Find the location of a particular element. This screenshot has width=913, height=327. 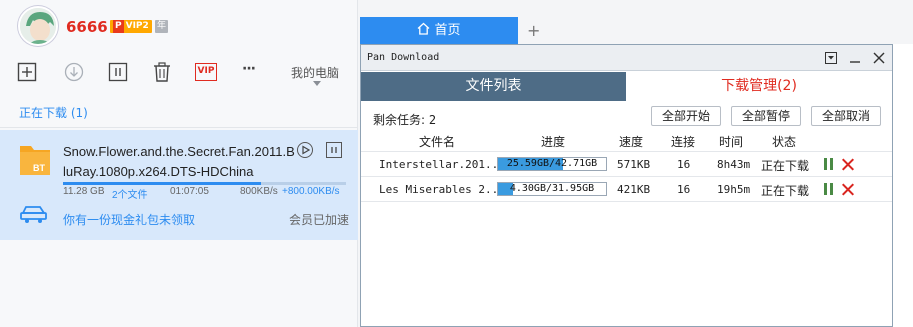

file-size: 11.28 GB is located at coordinates (84, 191).